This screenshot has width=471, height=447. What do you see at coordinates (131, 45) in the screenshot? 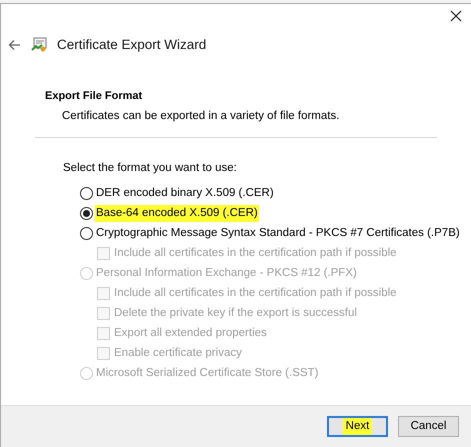
I see `window-title: Certificate Export Wizard` at bounding box center [131, 45].